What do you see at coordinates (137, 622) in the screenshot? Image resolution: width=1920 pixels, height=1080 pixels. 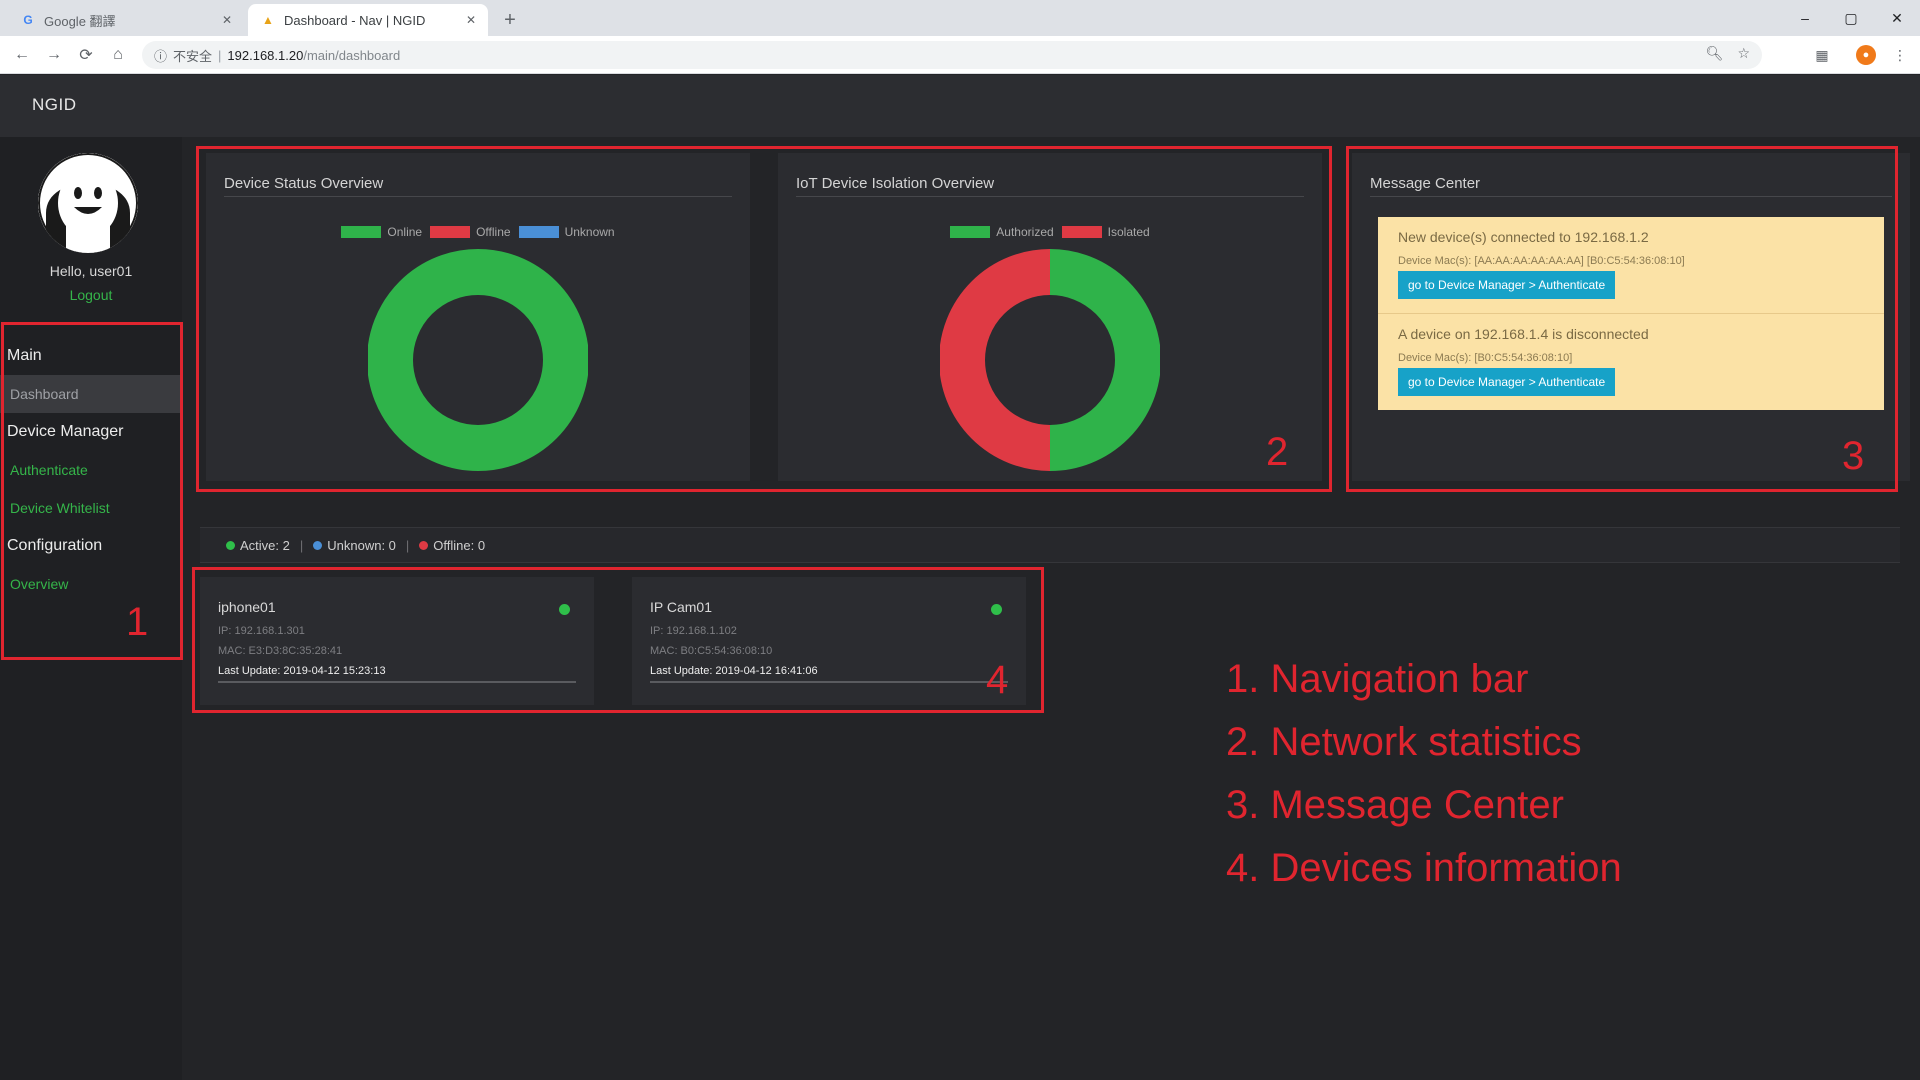 I see `annotation-number: 1` at bounding box center [137, 622].